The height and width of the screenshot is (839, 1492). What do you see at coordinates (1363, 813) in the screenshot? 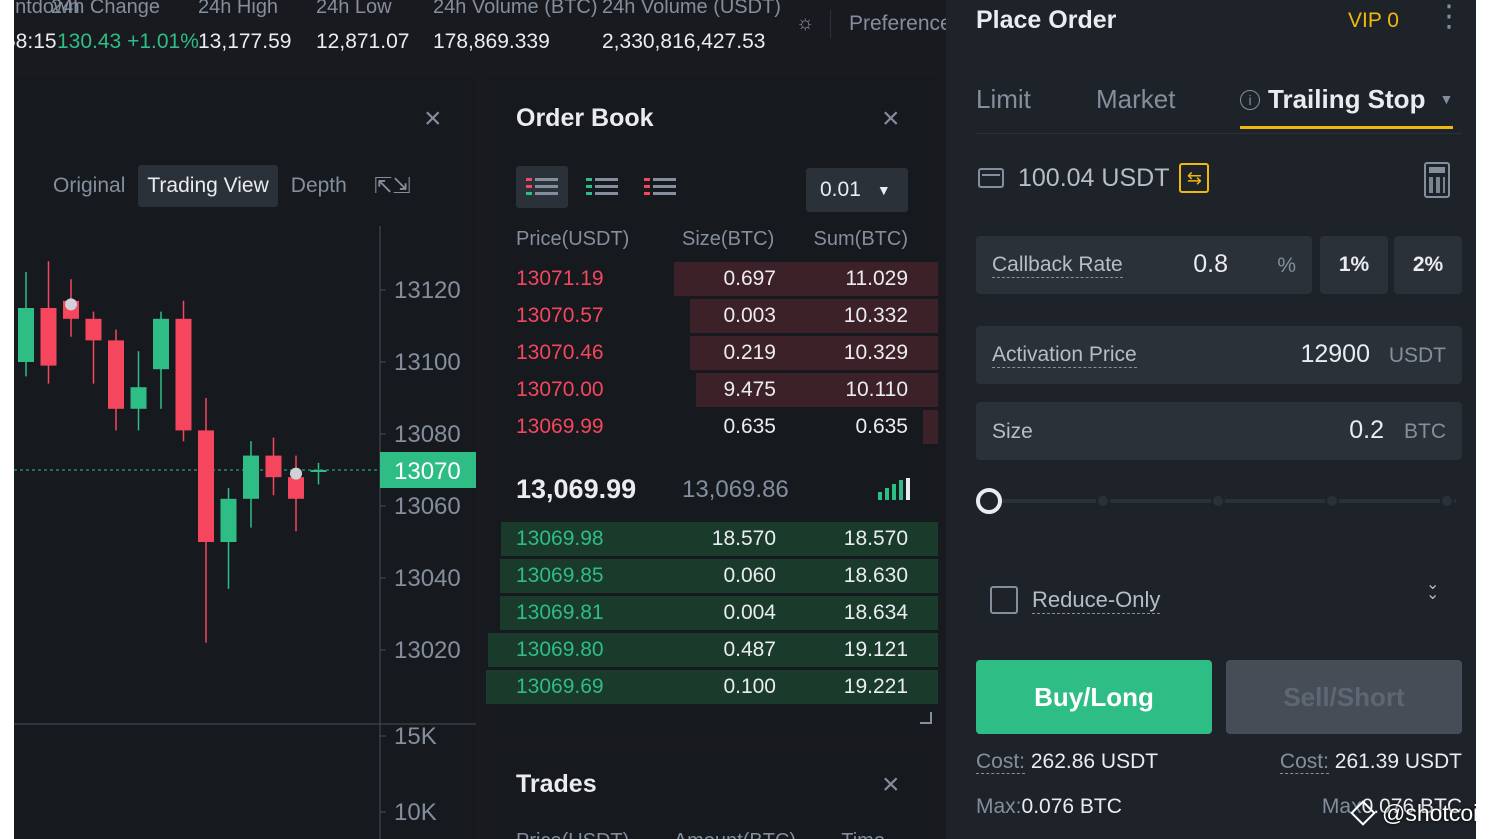
I see `binance-logo-icon` at bounding box center [1363, 813].